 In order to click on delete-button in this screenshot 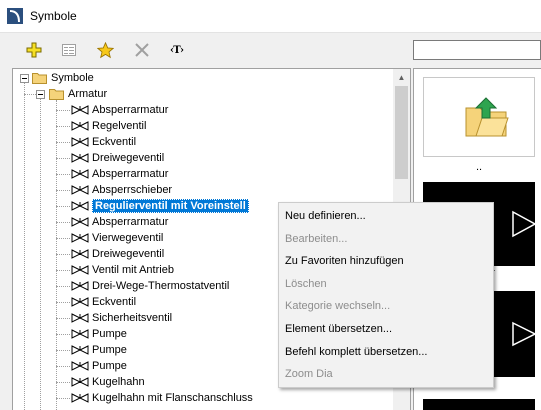, I will do `click(142, 50)`.